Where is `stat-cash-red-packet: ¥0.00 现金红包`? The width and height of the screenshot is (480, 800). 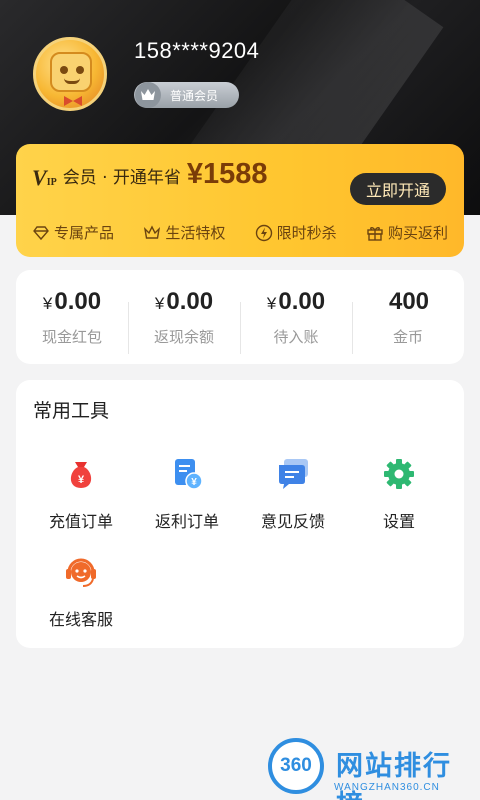 stat-cash-red-packet: ¥0.00 现金红包 is located at coordinates (72, 317).